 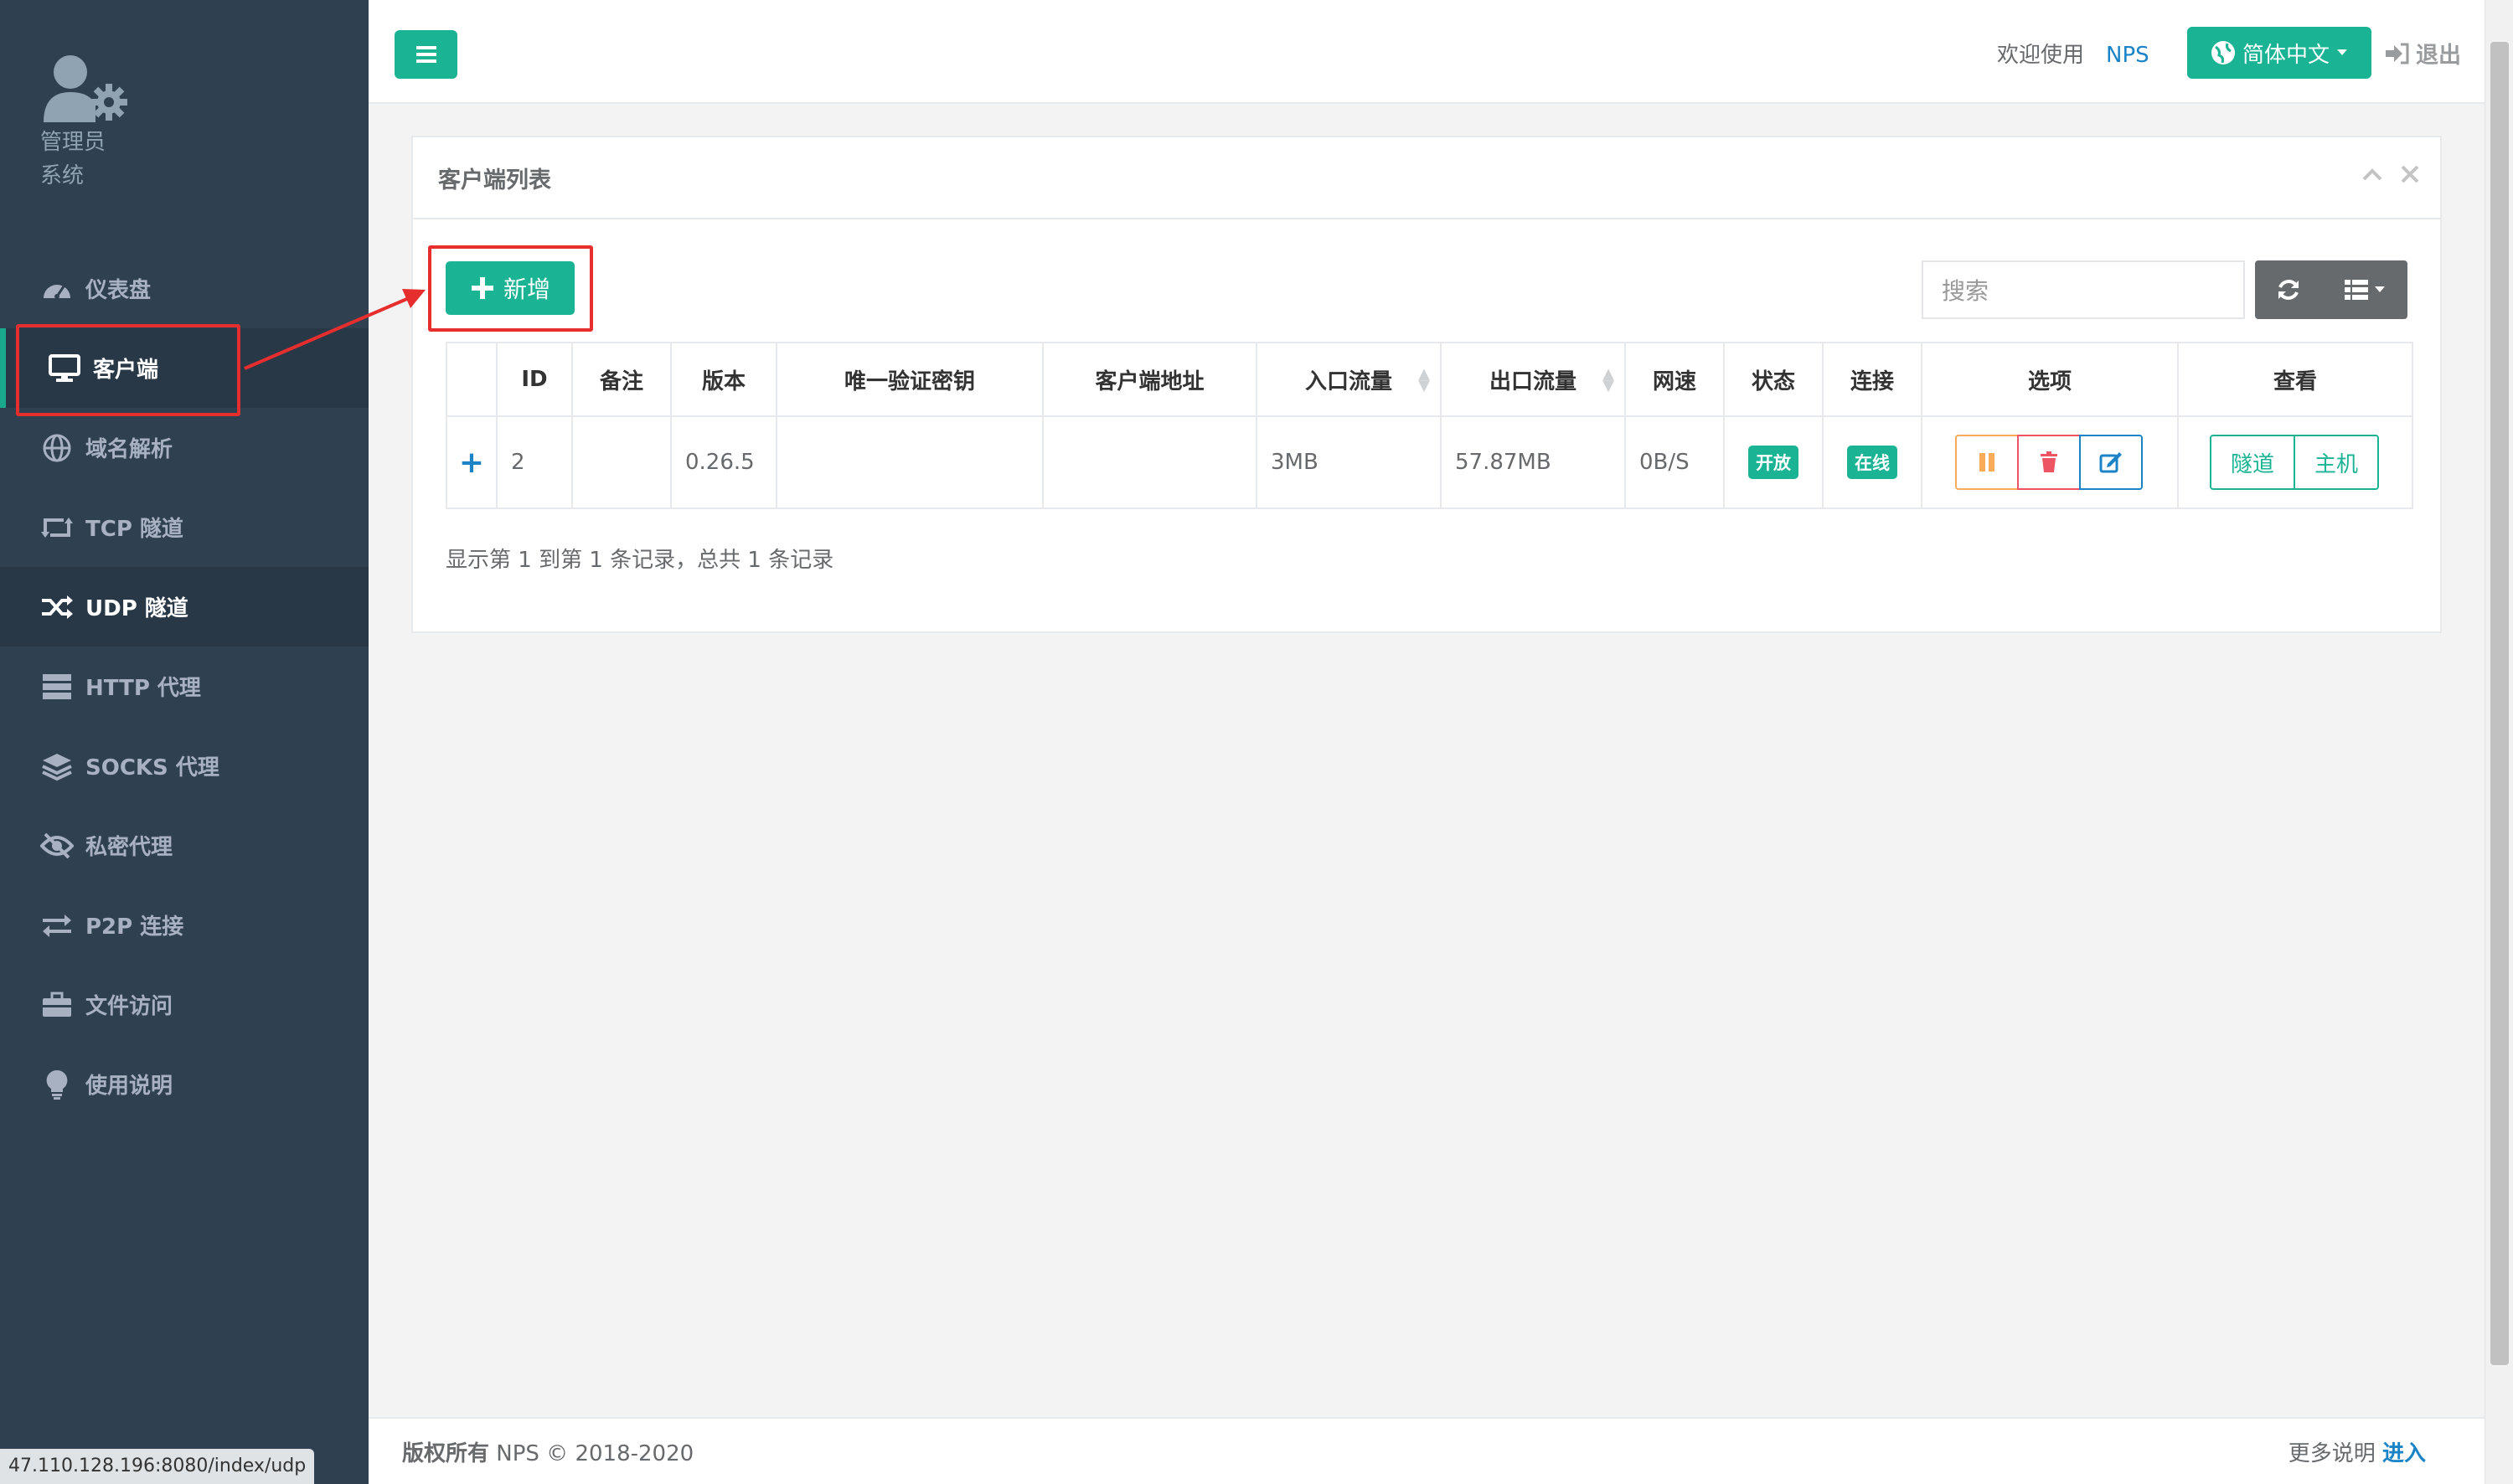 I want to click on vertical-scrollbar, so click(x=2499, y=742).